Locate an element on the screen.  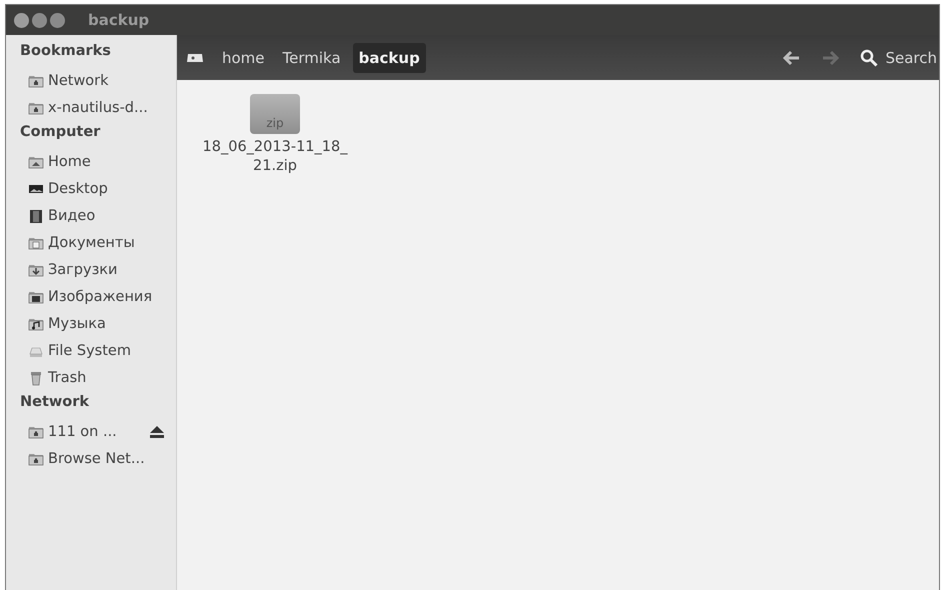
sidebar-item: Музыка is located at coordinates (91, 323).